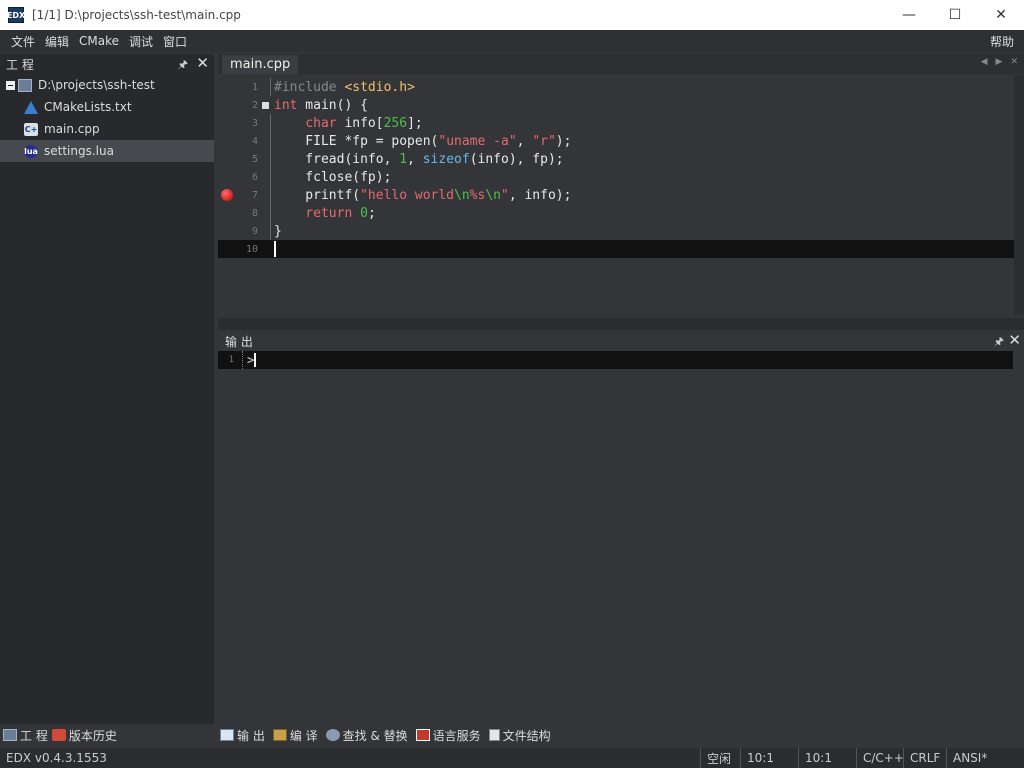 The width and height of the screenshot is (1024, 768). I want to click on text-cursor, so click(275, 249).